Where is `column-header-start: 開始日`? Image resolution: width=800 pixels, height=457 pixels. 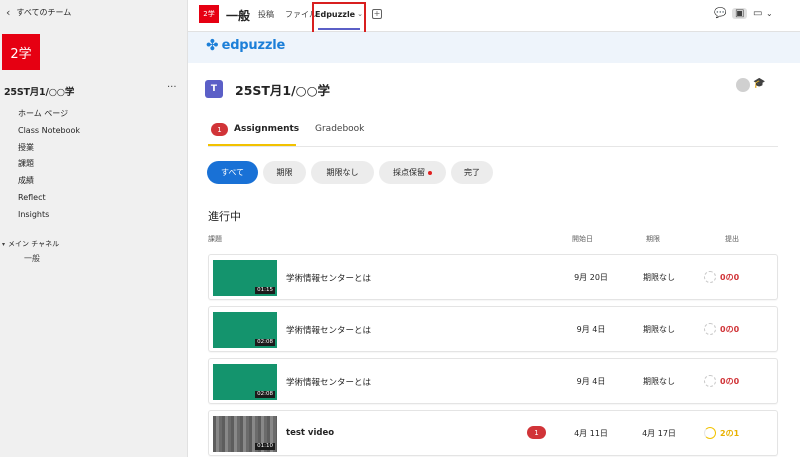 column-header-start: 開始日 is located at coordinates (582, 239).